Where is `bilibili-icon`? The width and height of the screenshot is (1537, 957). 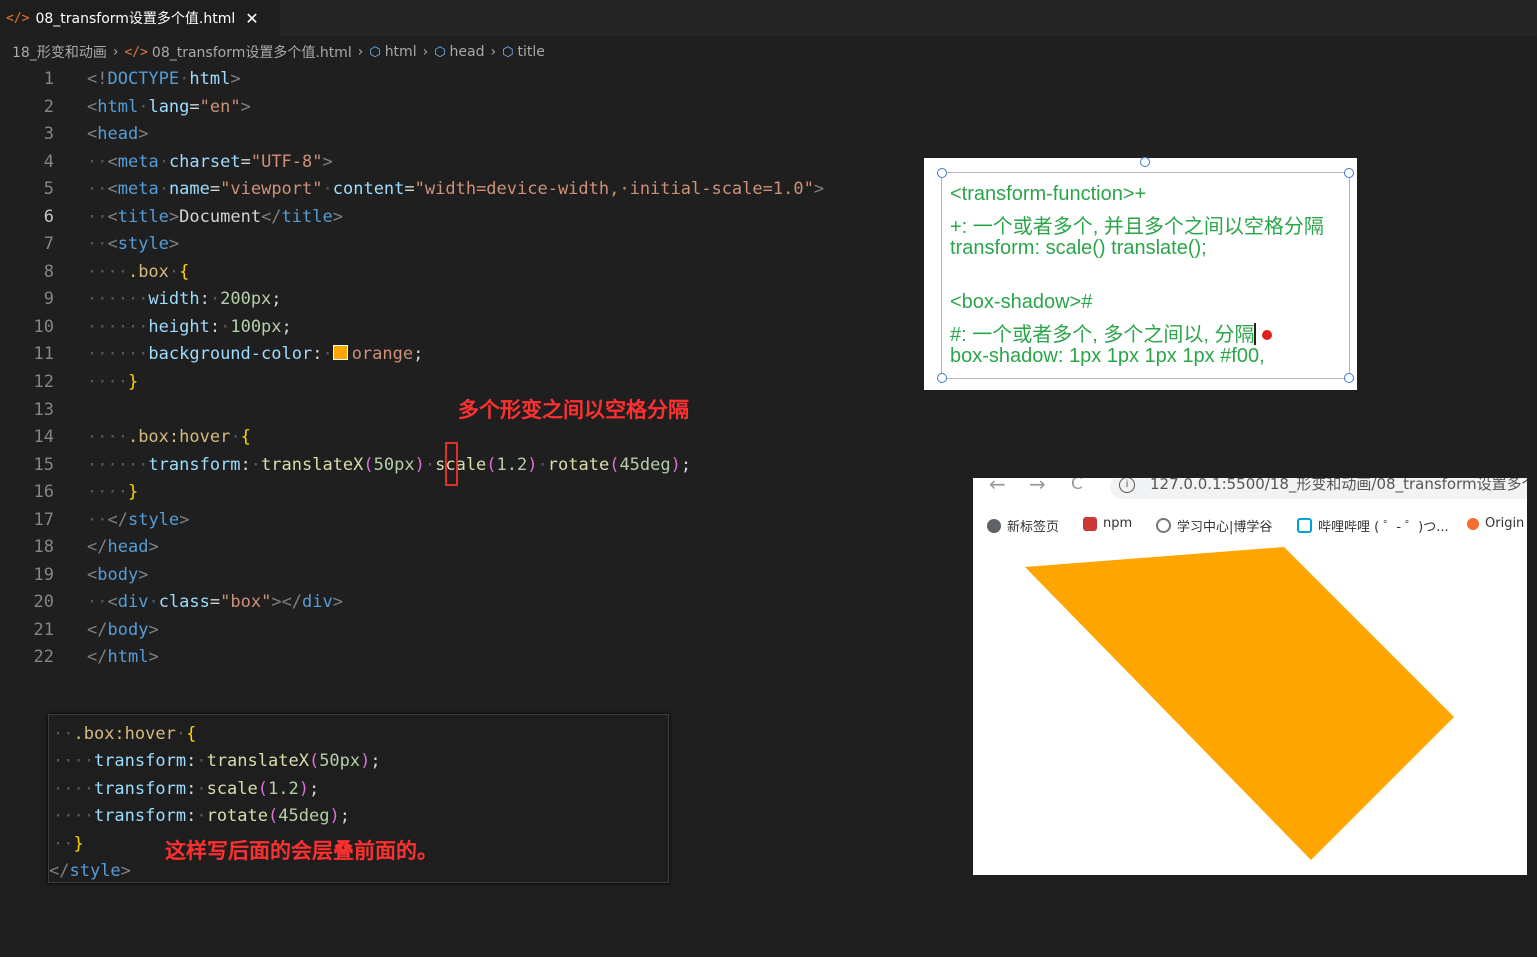 bilibili-icon is located at coordinates (1304, 525).